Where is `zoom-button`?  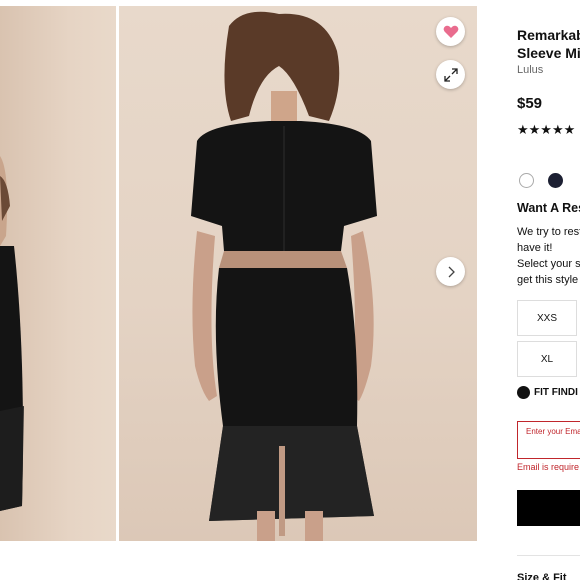
zoom-button is located at coordinates (450, 74).